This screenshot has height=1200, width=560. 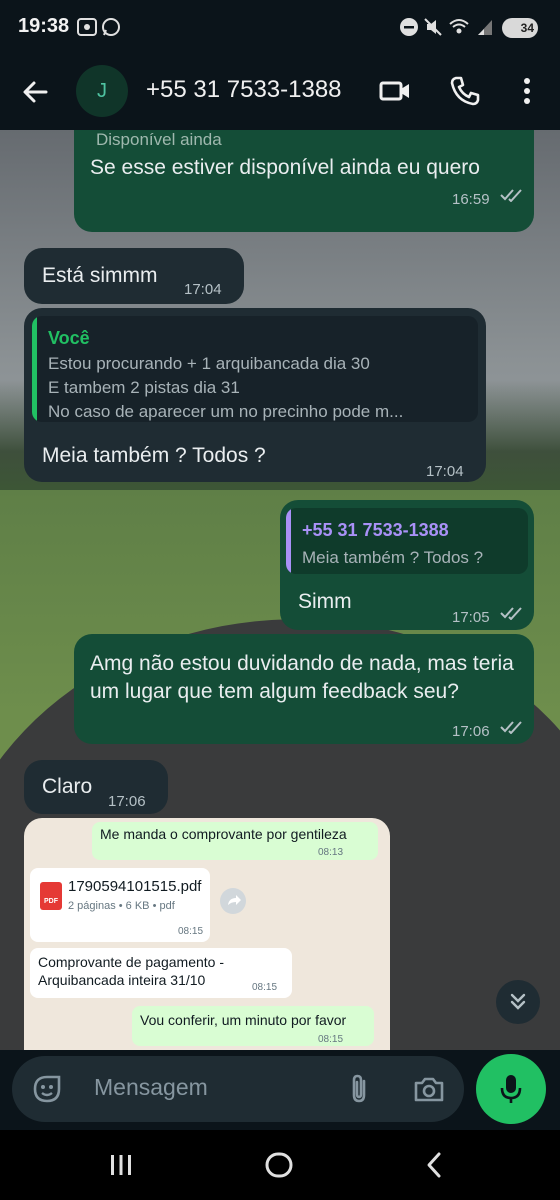 What do you see at coordinates (69, 338) in the screenshot?
I see `quote-author: Você` at bounding box center [69, 338].